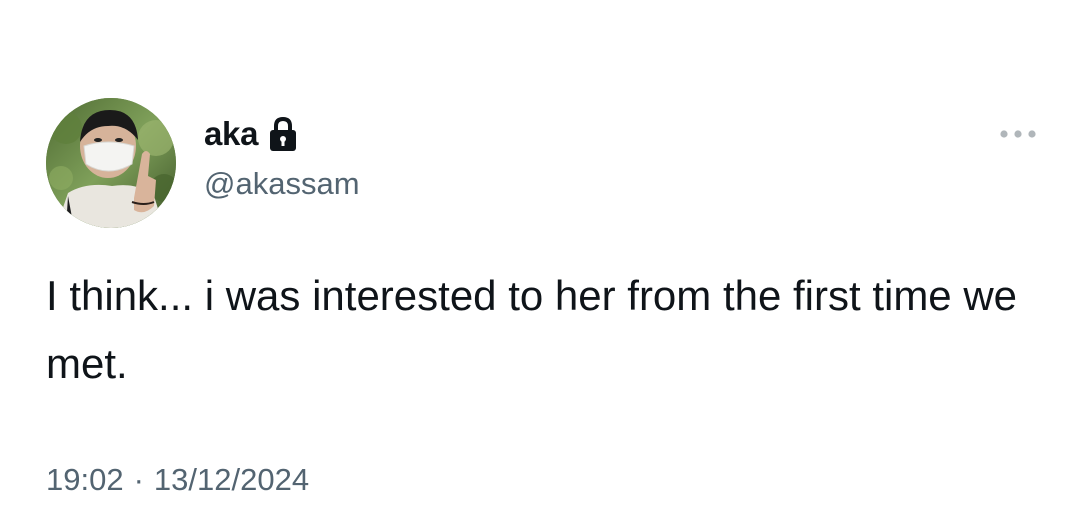 This screenshot has height=530, width=1080. What do you see at coordinates (1018, 134) in the screenshot?
I see `more-horizontal-icon` at bounding box center [1018, 134].